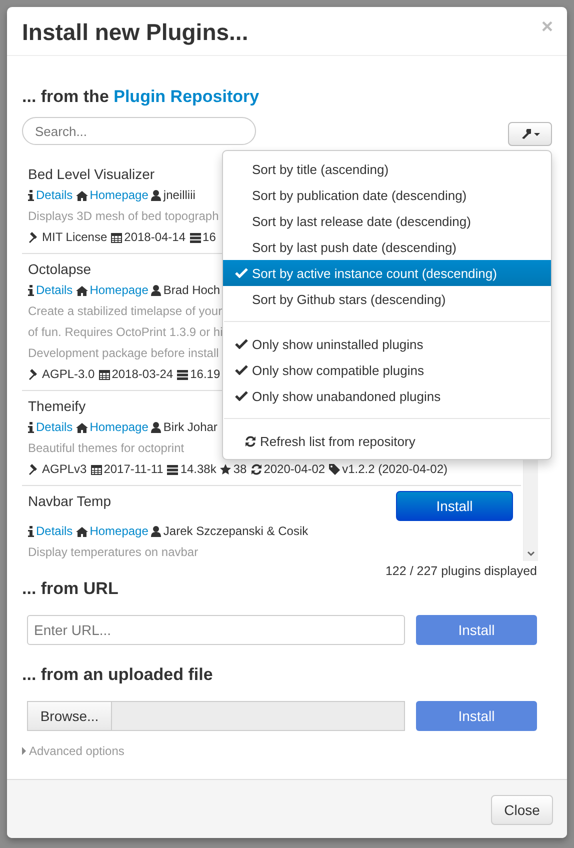  What do you see at coordinates (91, 174) in the screenshot?
I see `plugin-title: Bed Level Visualizer` at bounding box center [91, 174].